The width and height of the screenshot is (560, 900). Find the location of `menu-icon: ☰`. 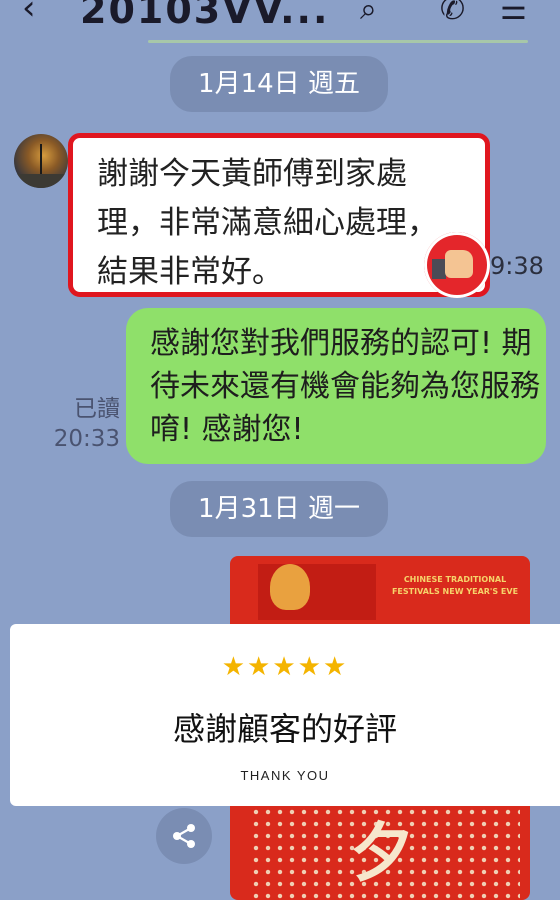

menu-icon: ☰ is located at coordinates (513, 13).